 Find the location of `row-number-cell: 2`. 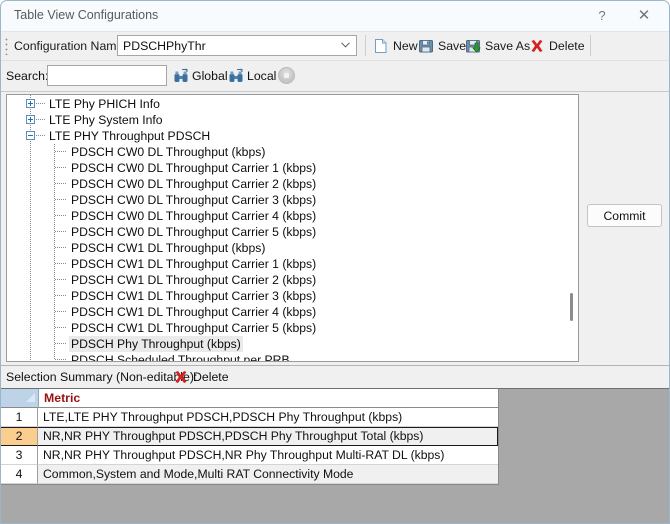

row-number-cell: 2 is located at coordinates (19, 436).